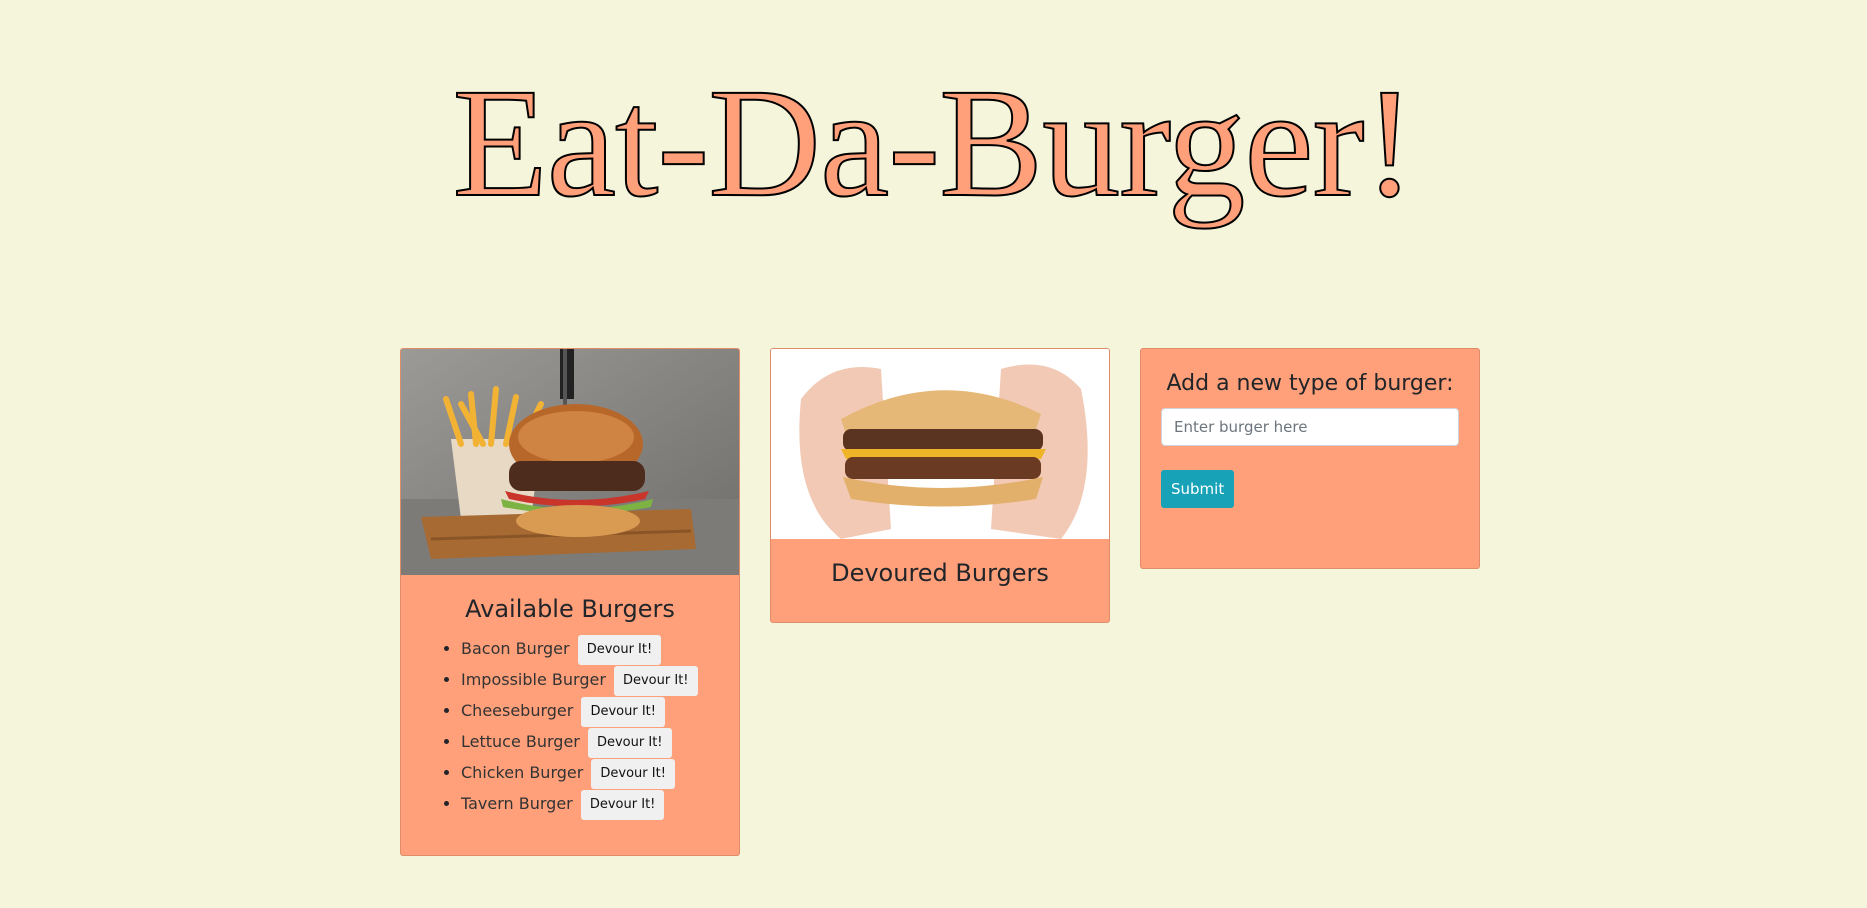 The width and height of the screenshot is (1867, 908). Describe the element at coordinates (517, 803) in the screenshot. I see `burger-name: Tavern Burger` at that location.